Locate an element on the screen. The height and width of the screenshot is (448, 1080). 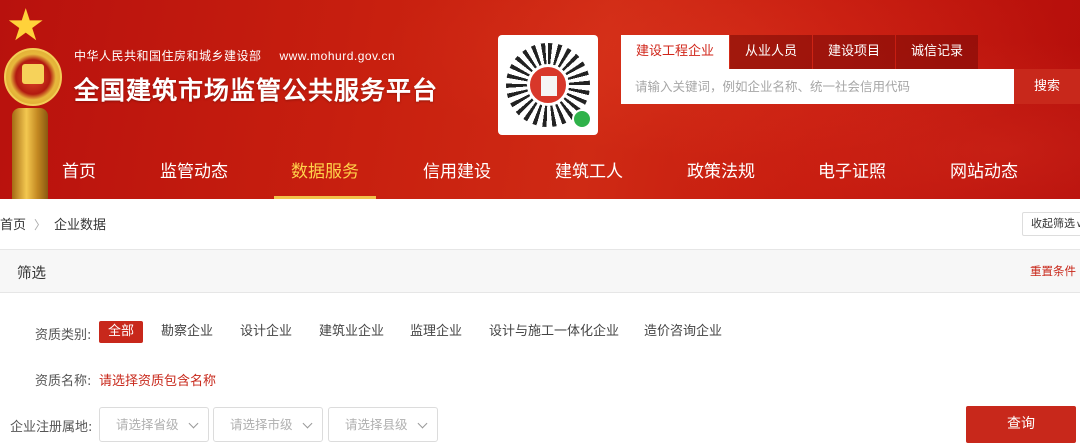
search-tabs: 建设工程企业 从业人员 建设项目 诚信记录 is located at coordinates (800, 52).